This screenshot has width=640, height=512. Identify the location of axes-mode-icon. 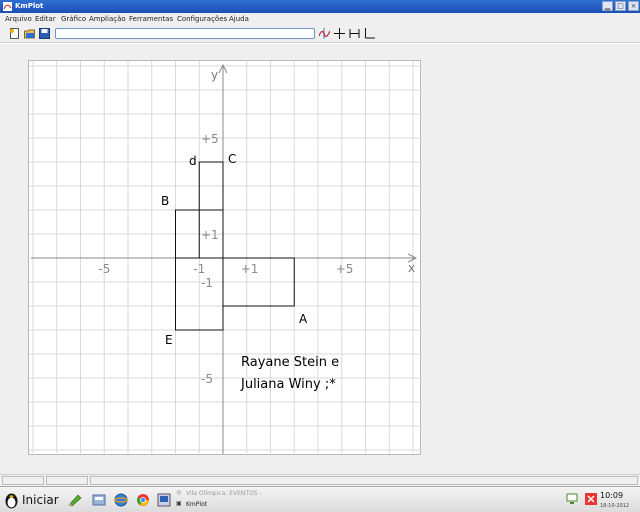
(354, 33).